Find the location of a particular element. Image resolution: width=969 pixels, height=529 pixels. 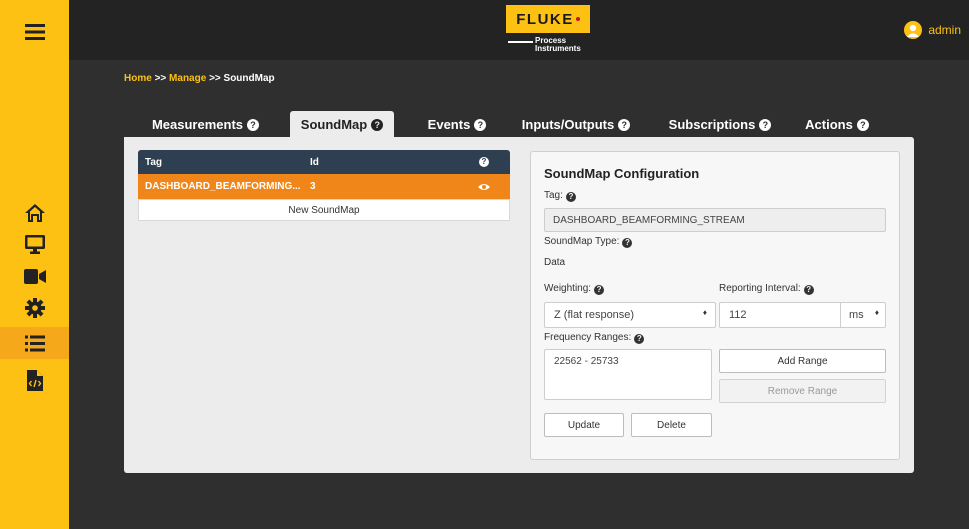

table-header: Tag Id ? is located at coordinates (324, 162).